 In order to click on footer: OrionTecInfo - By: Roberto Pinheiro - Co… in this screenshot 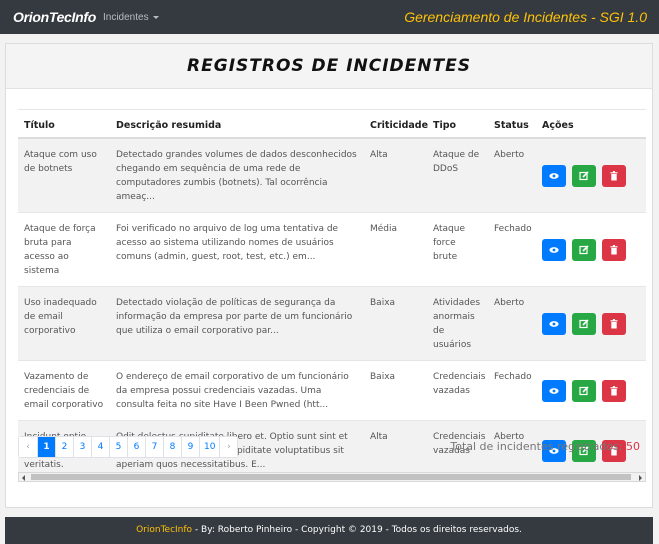, I will do `click(329, 530)`.